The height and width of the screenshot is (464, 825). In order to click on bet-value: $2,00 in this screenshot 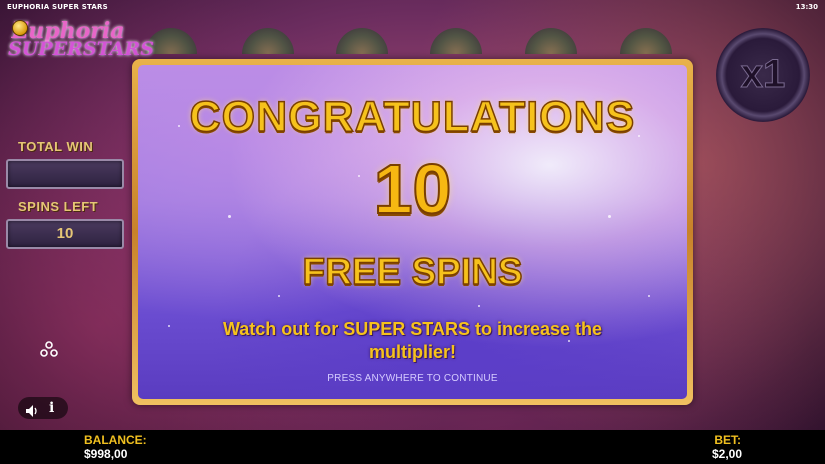, I will do `click(727, 454)`.